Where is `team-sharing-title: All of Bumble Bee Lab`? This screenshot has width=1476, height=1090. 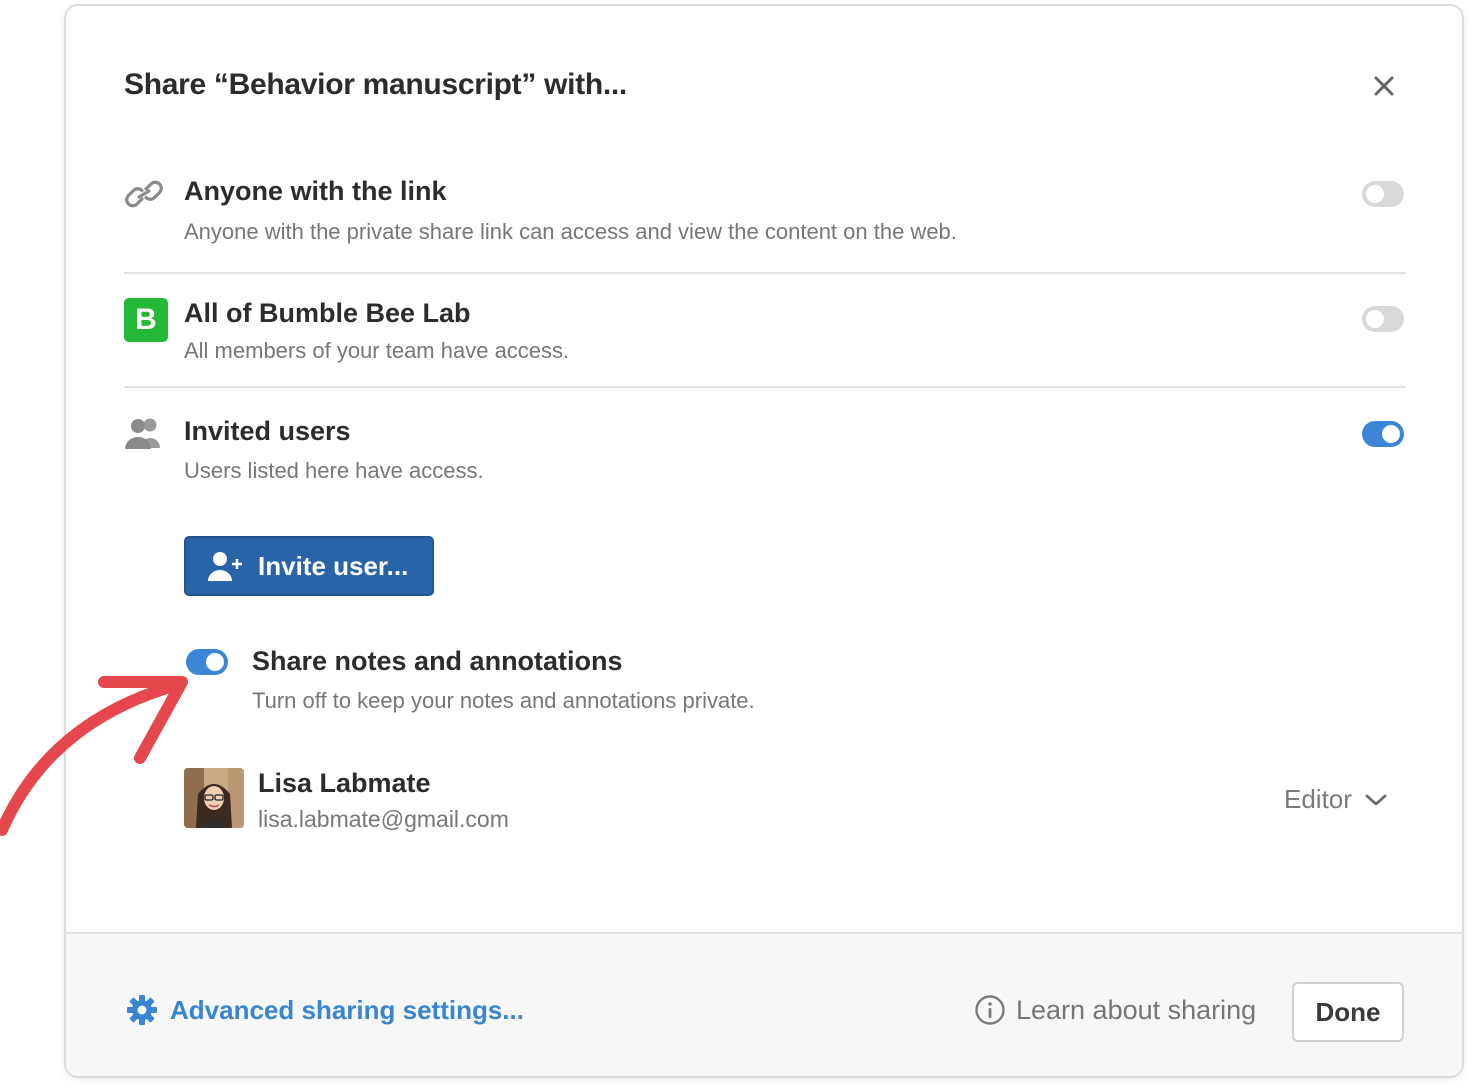
team-sharing-title: All of Bumble Bee Lab is located at coordinates (327, 313).